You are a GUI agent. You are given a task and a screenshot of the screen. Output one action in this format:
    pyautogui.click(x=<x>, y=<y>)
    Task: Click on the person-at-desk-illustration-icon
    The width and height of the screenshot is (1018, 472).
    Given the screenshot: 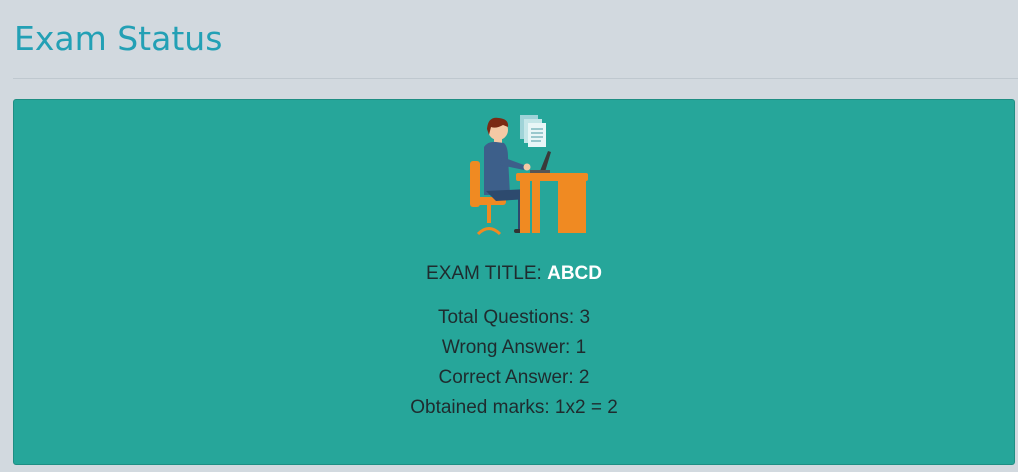 What is the action you would take?
    pyautogui.click(x=529, y=175)
    